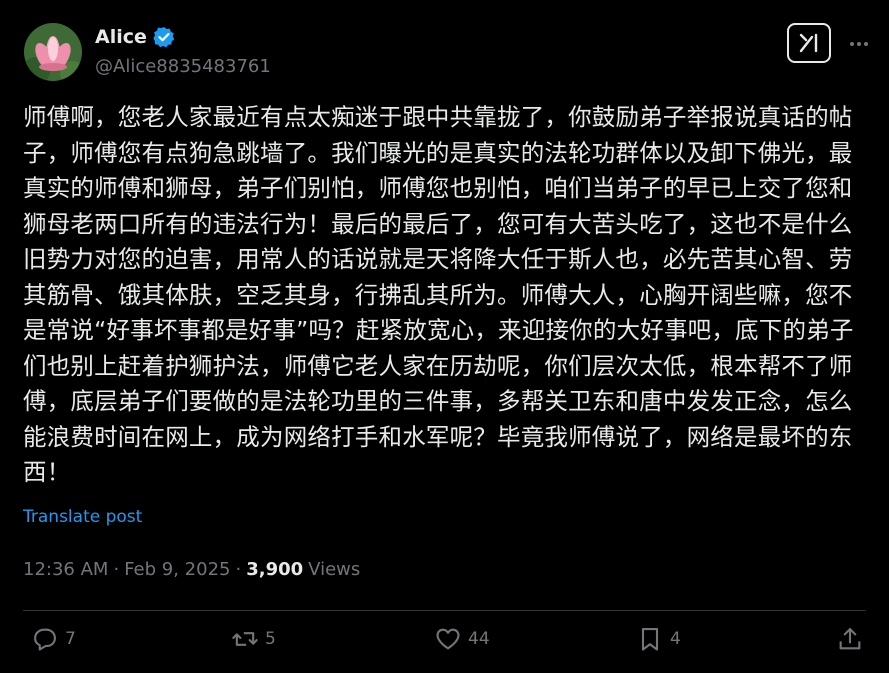 Image resolution: width=889 pixels, height=673 pixels. I want to click on avatar, so click(53, 52).